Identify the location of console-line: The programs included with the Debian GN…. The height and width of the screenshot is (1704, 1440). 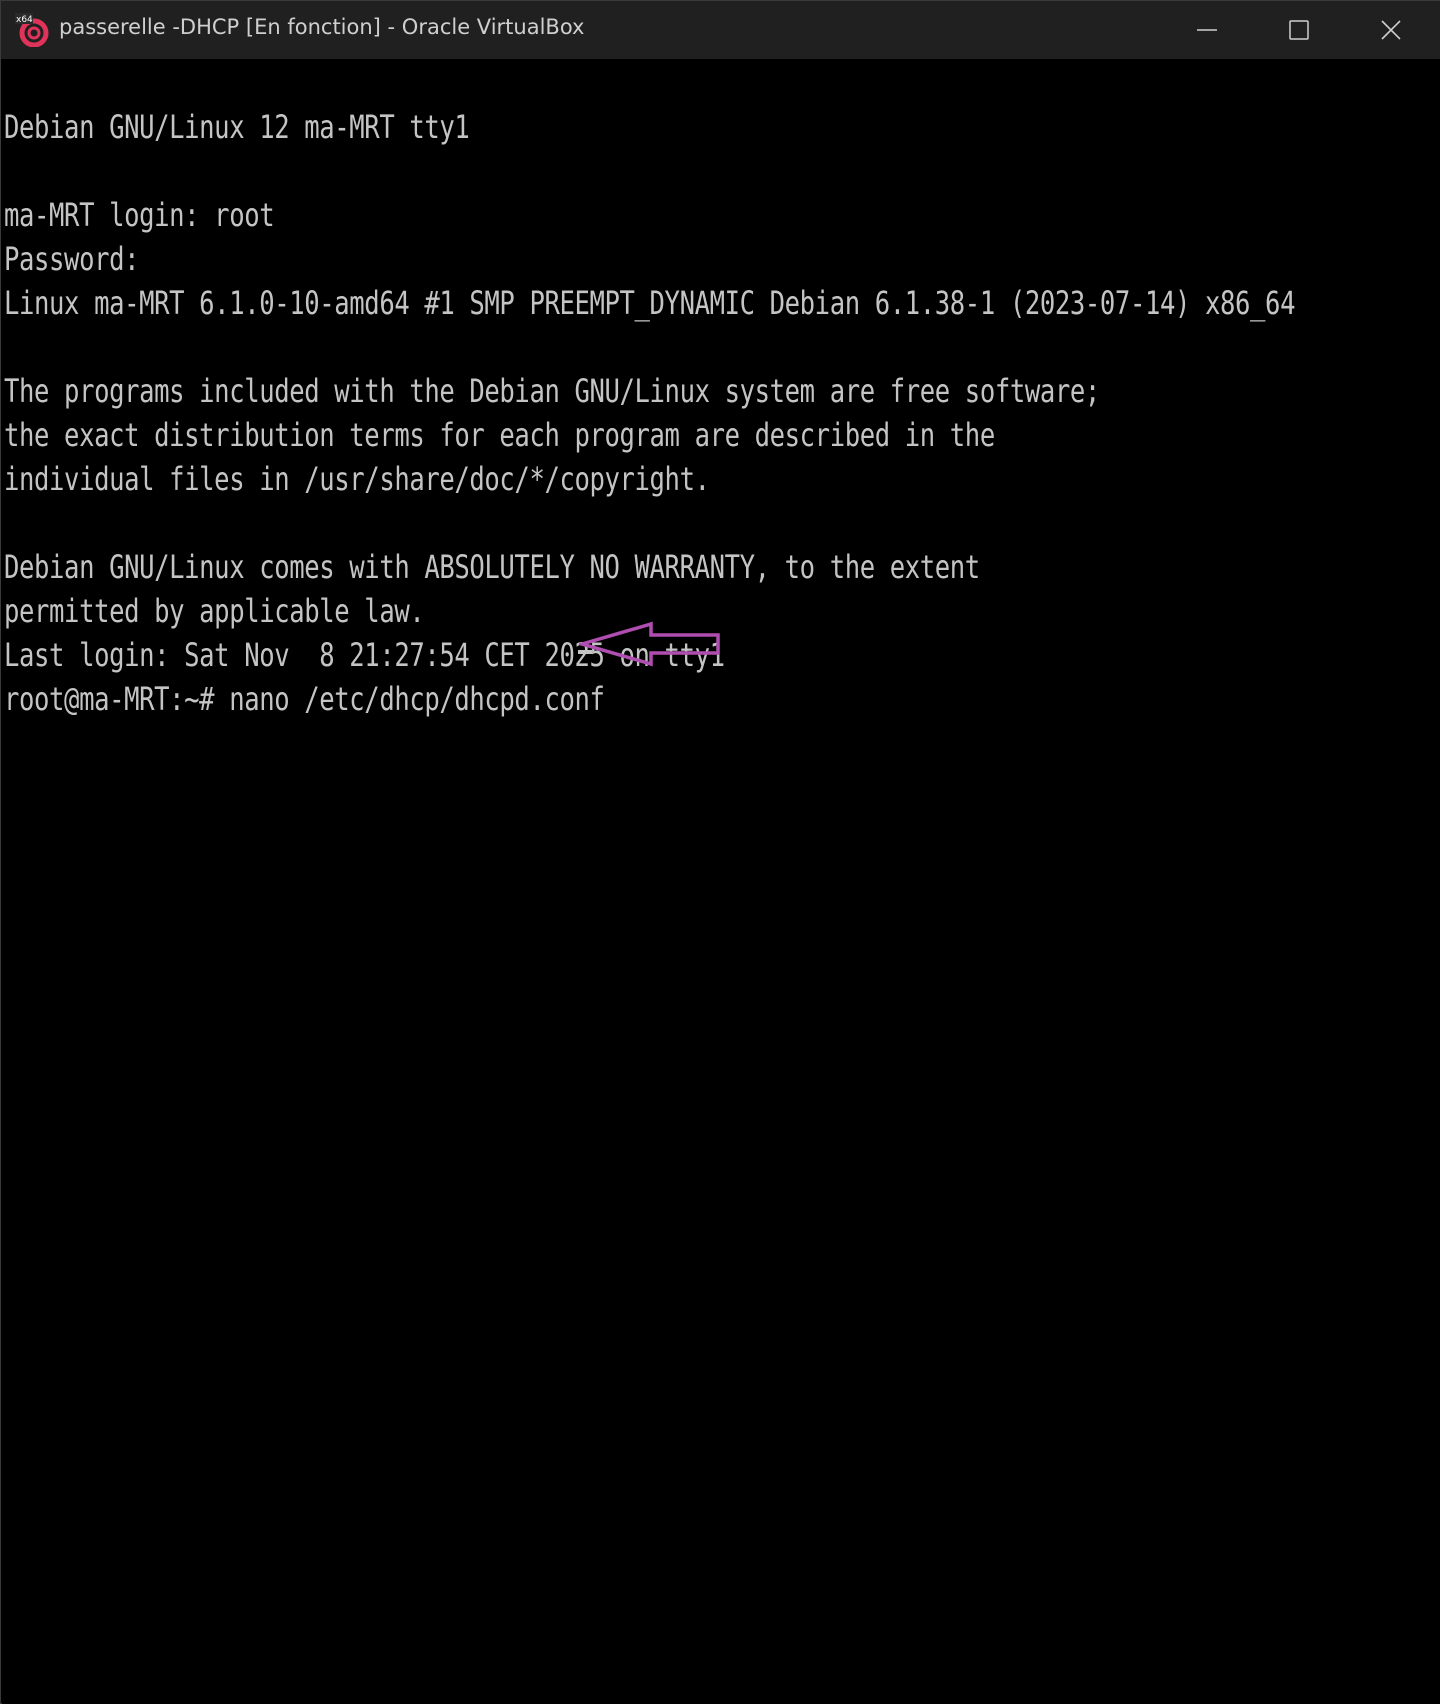
(552, 391).